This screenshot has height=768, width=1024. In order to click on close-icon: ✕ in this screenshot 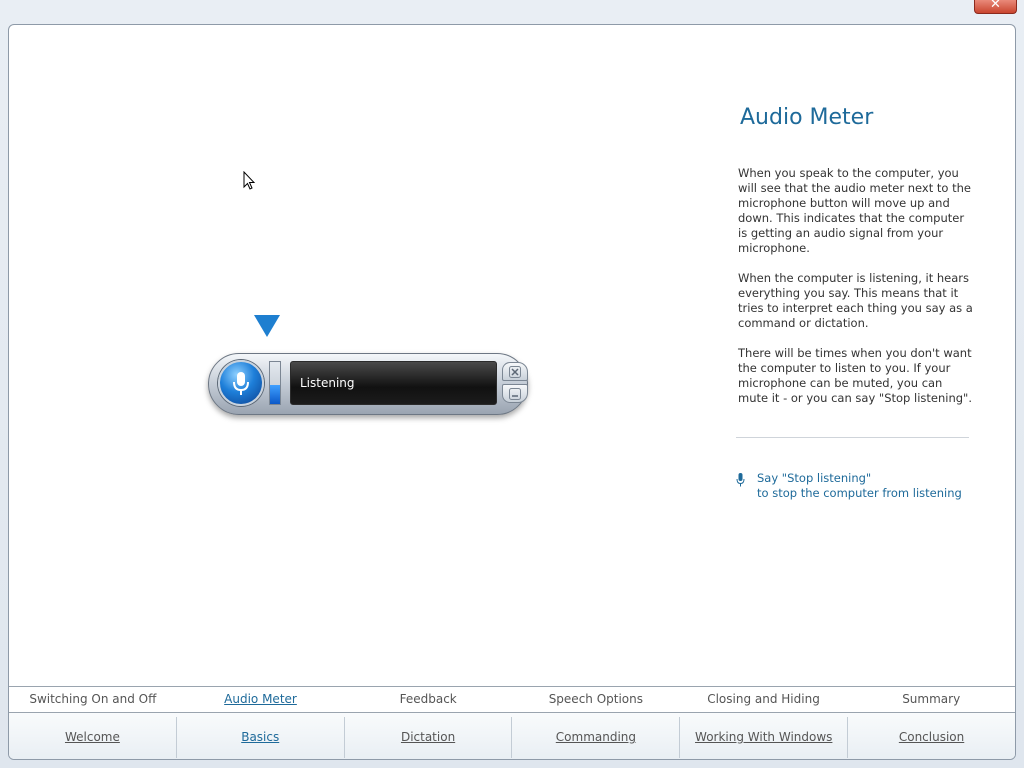, I will do `click(995, 6)`.